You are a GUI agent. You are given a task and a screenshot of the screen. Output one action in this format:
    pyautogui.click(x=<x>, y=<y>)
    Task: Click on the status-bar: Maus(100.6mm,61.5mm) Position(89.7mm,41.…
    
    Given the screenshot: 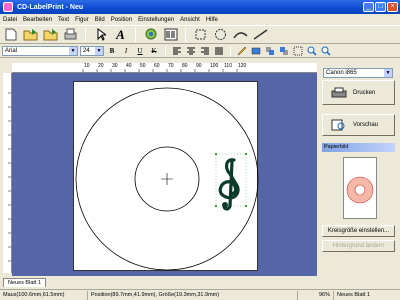 What is the action you would take?
    pyautogui.click(x=200, y=294)
    